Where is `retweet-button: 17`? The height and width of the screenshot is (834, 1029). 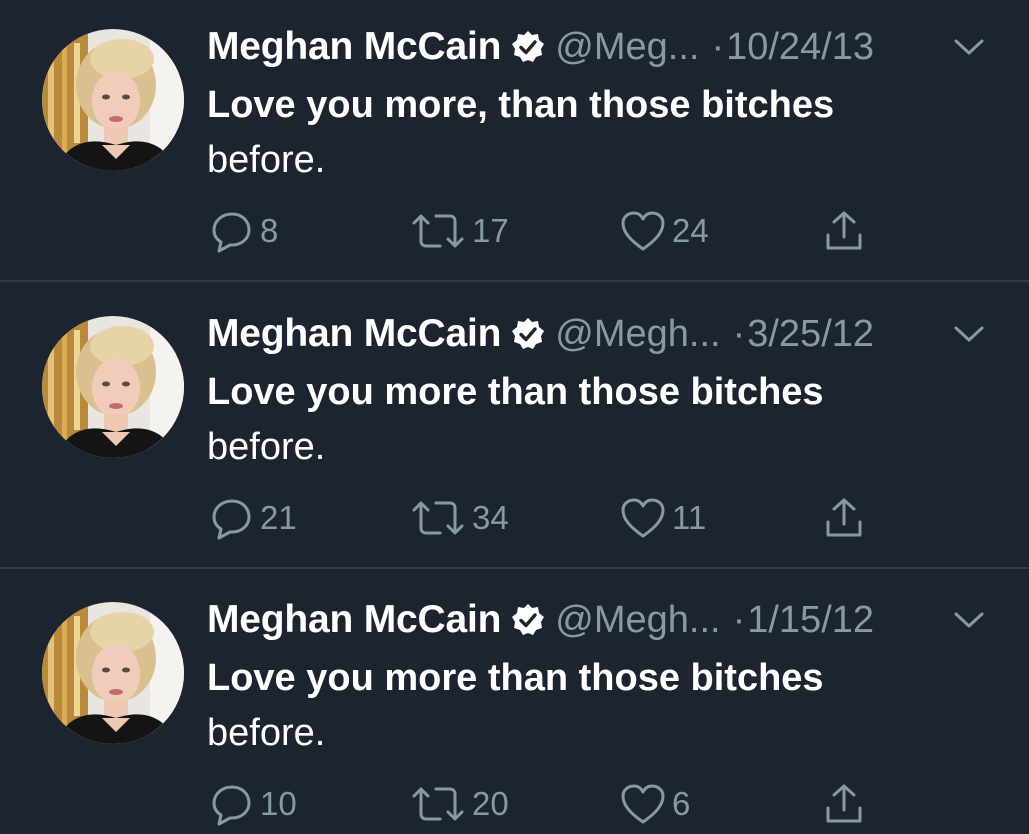 retweet-button: 17 is located at coordinates (459, 231).